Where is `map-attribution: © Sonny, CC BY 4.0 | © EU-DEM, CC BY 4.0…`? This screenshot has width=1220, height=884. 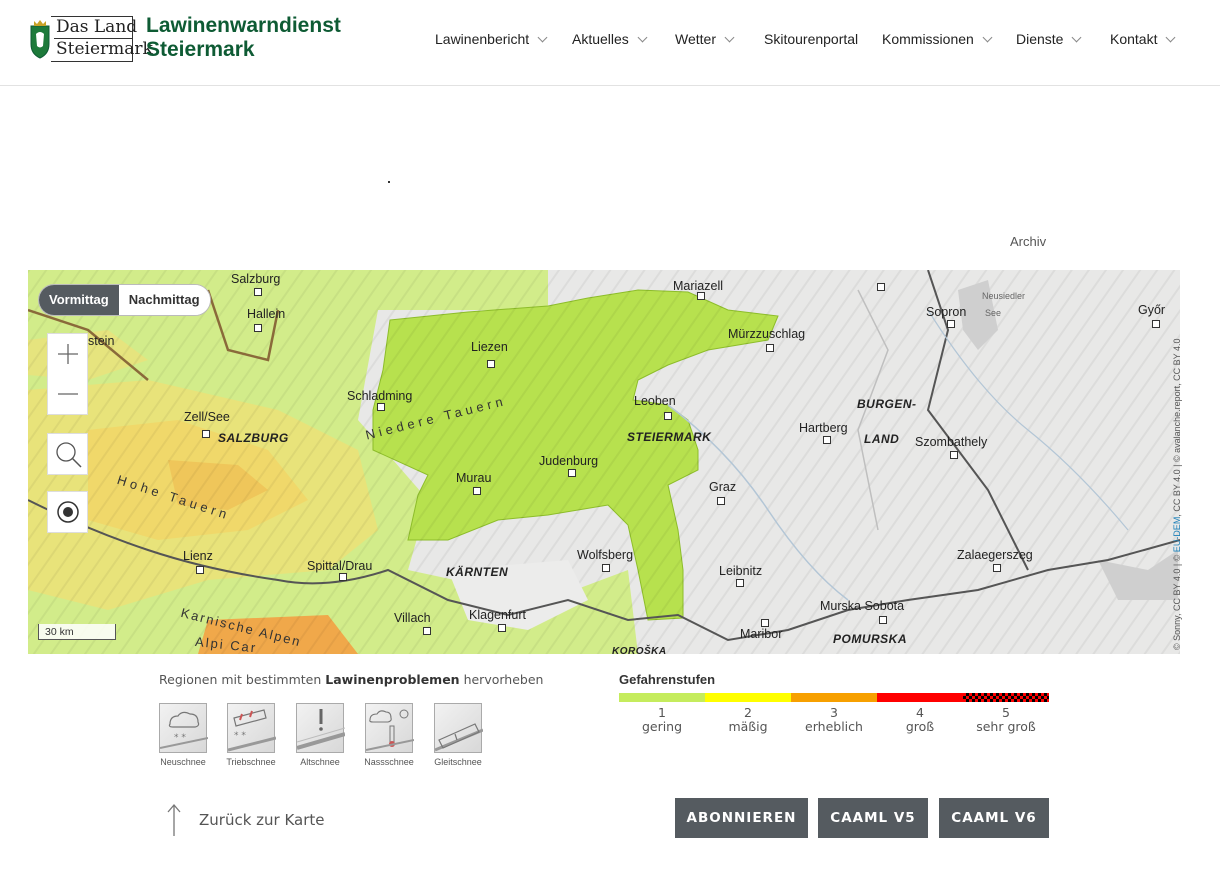 map-attribution: © Sonny, CC BY 4.0 | © EU-DEM, CC BY 4.0… is located at coordinates (1177, 494).